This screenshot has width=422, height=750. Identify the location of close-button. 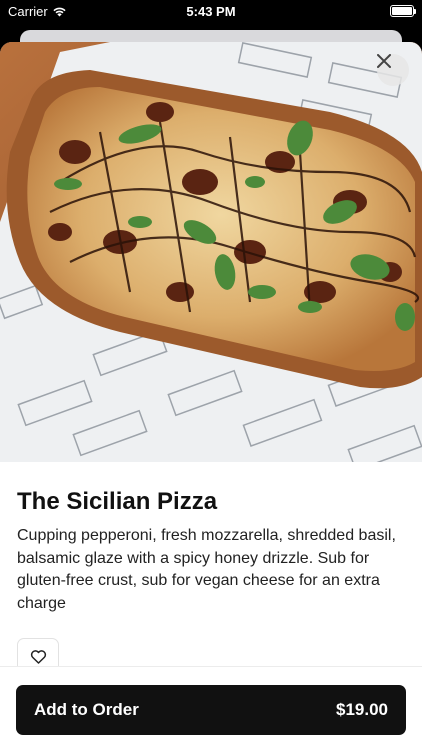
(393, 70).